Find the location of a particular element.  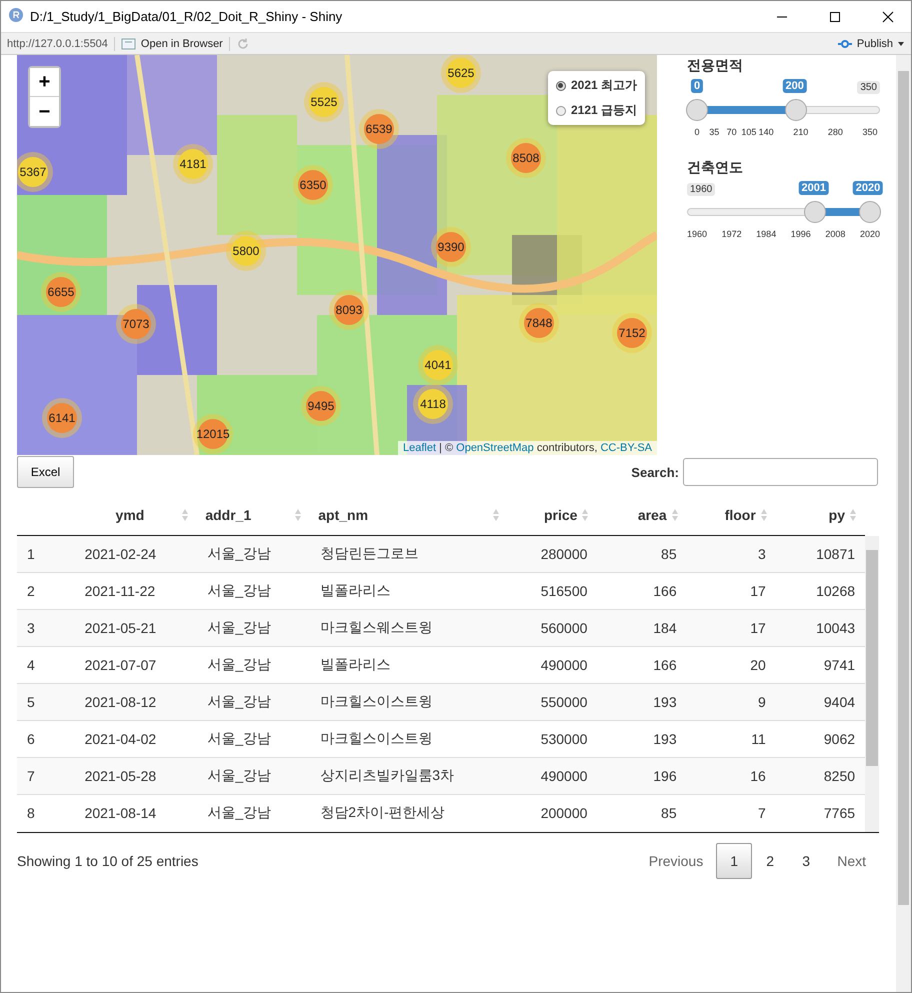

table-scrollbar is located at coordinates (872, 684).